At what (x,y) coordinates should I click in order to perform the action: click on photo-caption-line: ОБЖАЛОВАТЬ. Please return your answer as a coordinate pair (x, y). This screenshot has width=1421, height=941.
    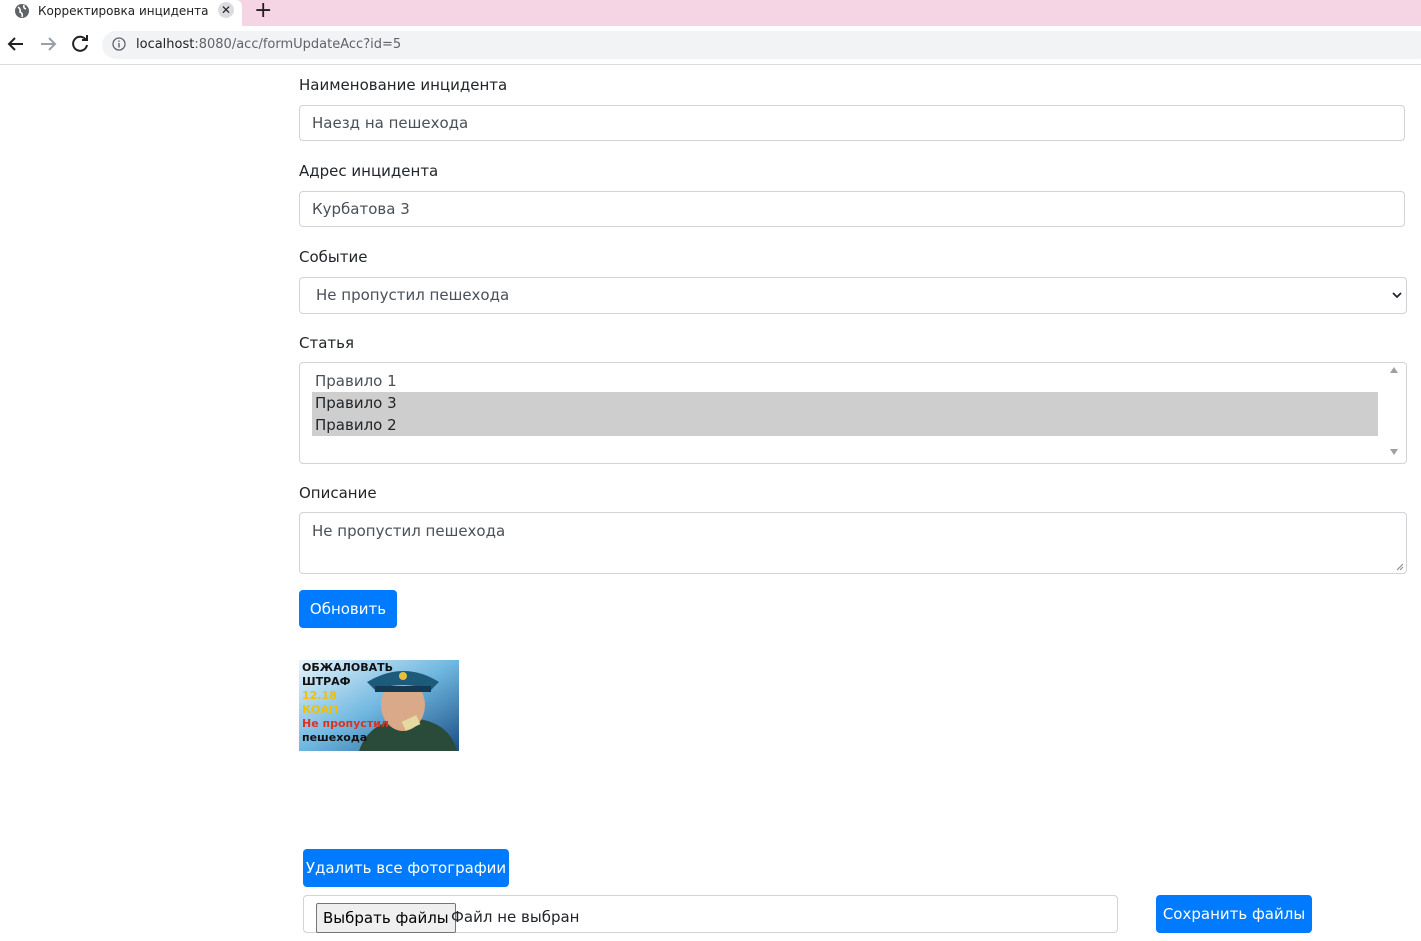
    Looking at the image, I should click on (347, 667).